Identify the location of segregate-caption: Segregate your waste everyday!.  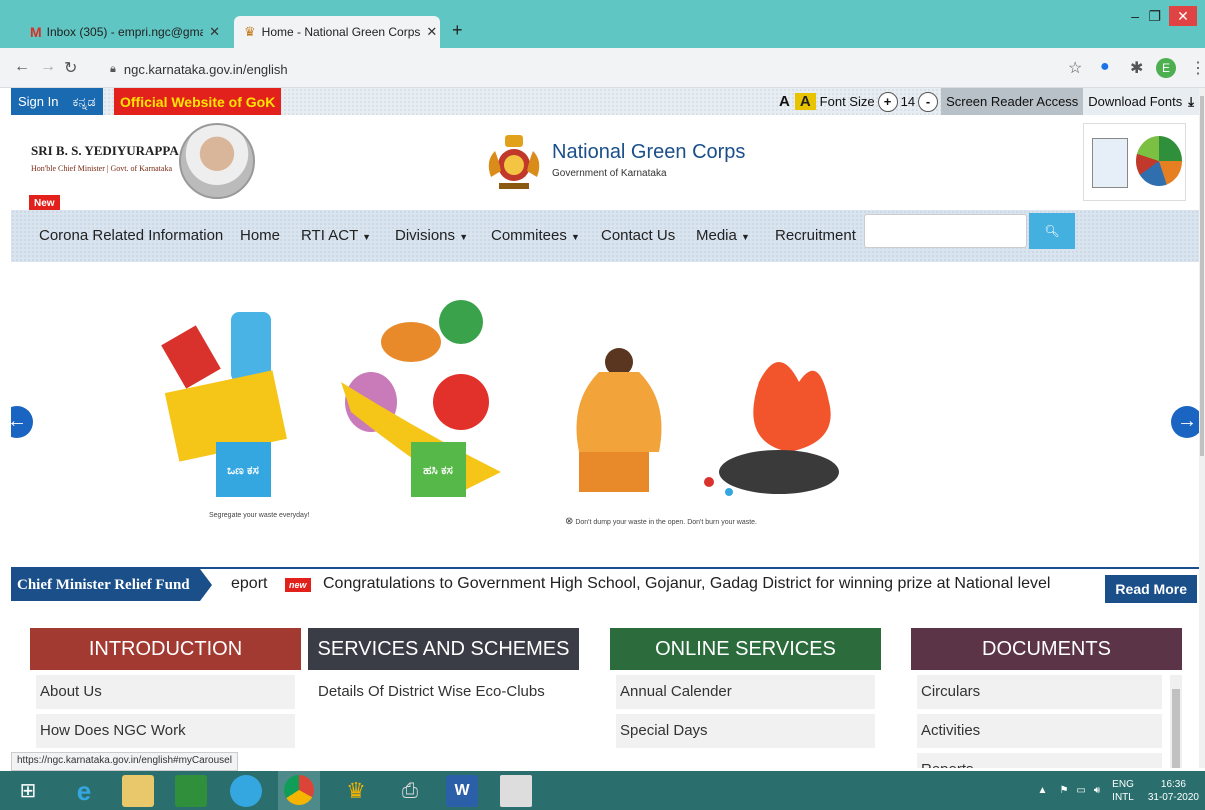
(259, 515).